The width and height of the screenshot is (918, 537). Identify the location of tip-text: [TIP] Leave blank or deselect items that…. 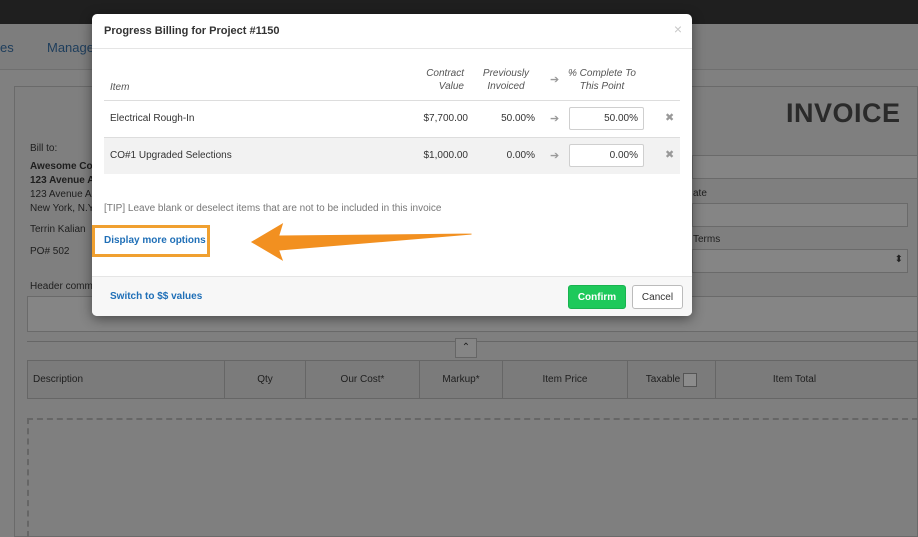
(273, 208).